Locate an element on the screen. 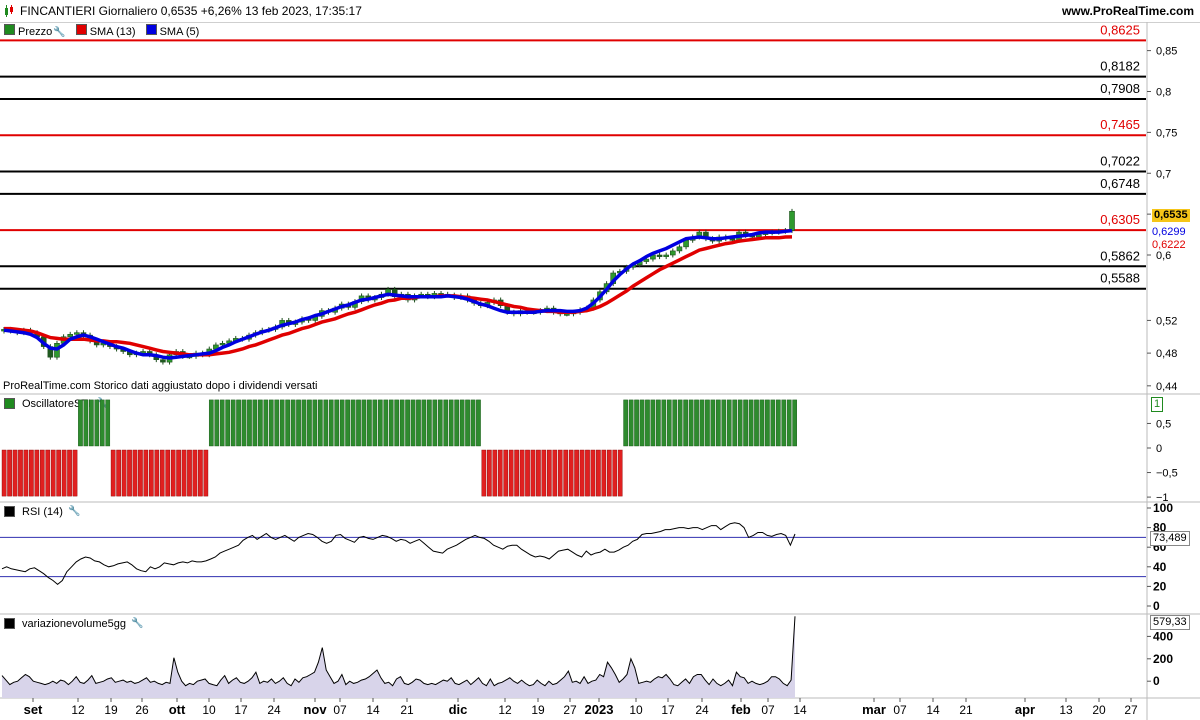 Image resolution: width=1200 pixels, height=720 pixels. x-tick-label: dic is located at coordinates (458, 709).